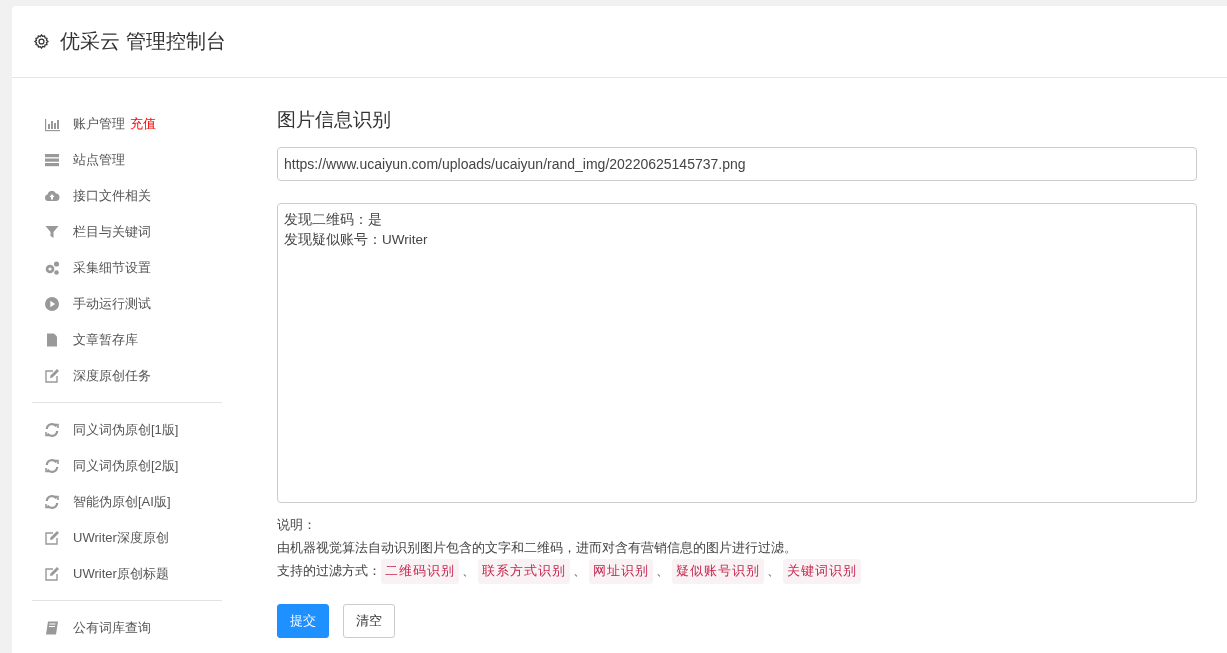 The width and height of the screenshot is (1227, 653). Describe the element at coordinates (52, 196) in the screenshot. I see `cloud-icon` at that location.